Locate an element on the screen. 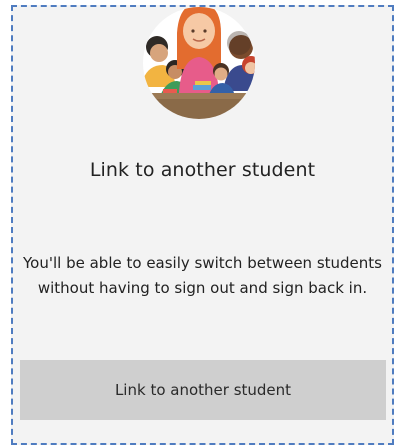 This screenshot has height=445, width=398. panel-title: Link to another student is located at coordinates (202, 170).